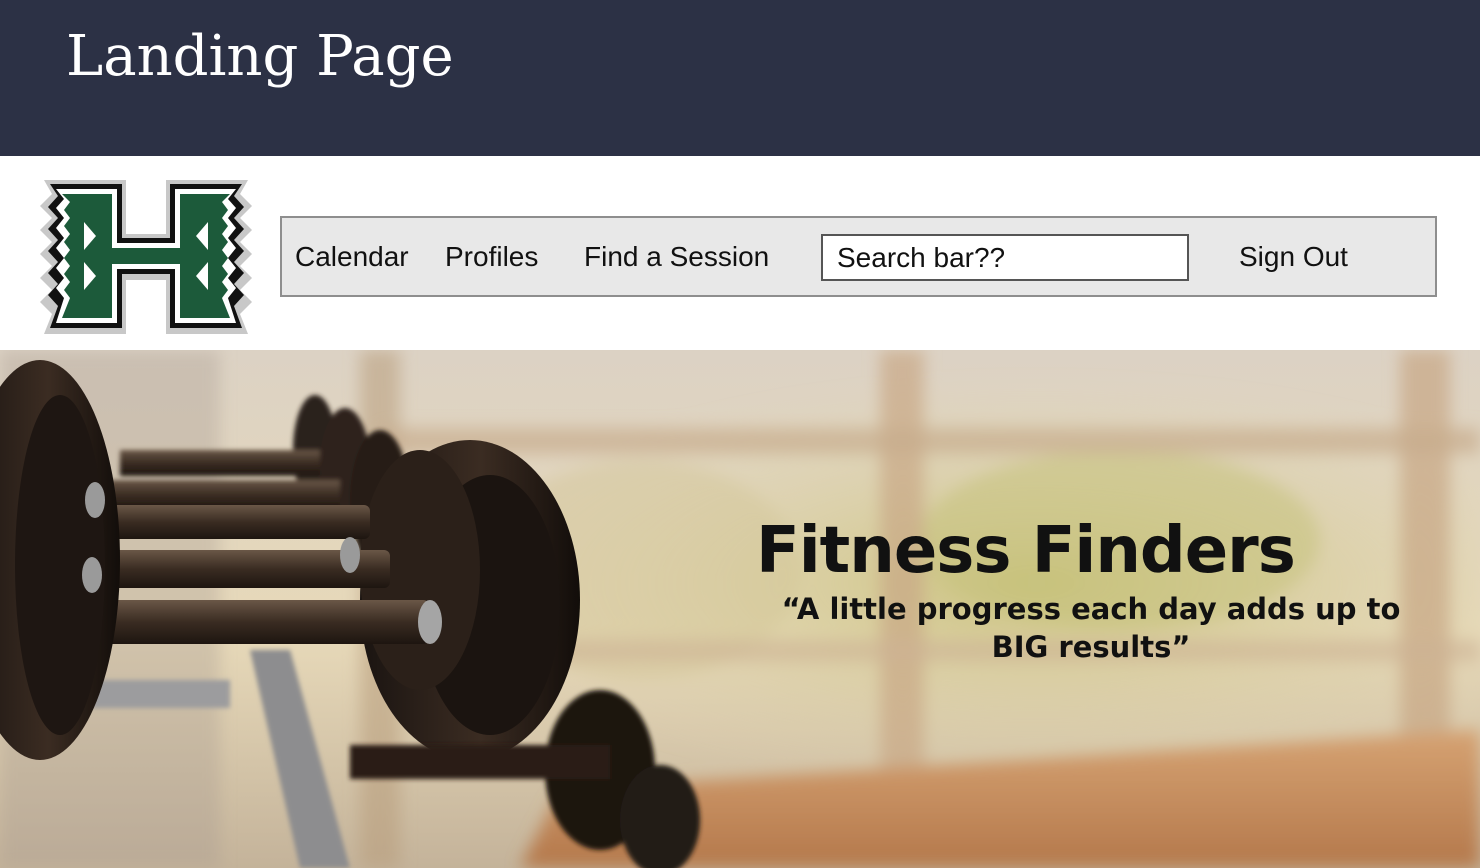  What do you see at coordinates (1005, 257) in the screenshot?
I see `search-input: Search bar??` at bounding box center [1005, 257].